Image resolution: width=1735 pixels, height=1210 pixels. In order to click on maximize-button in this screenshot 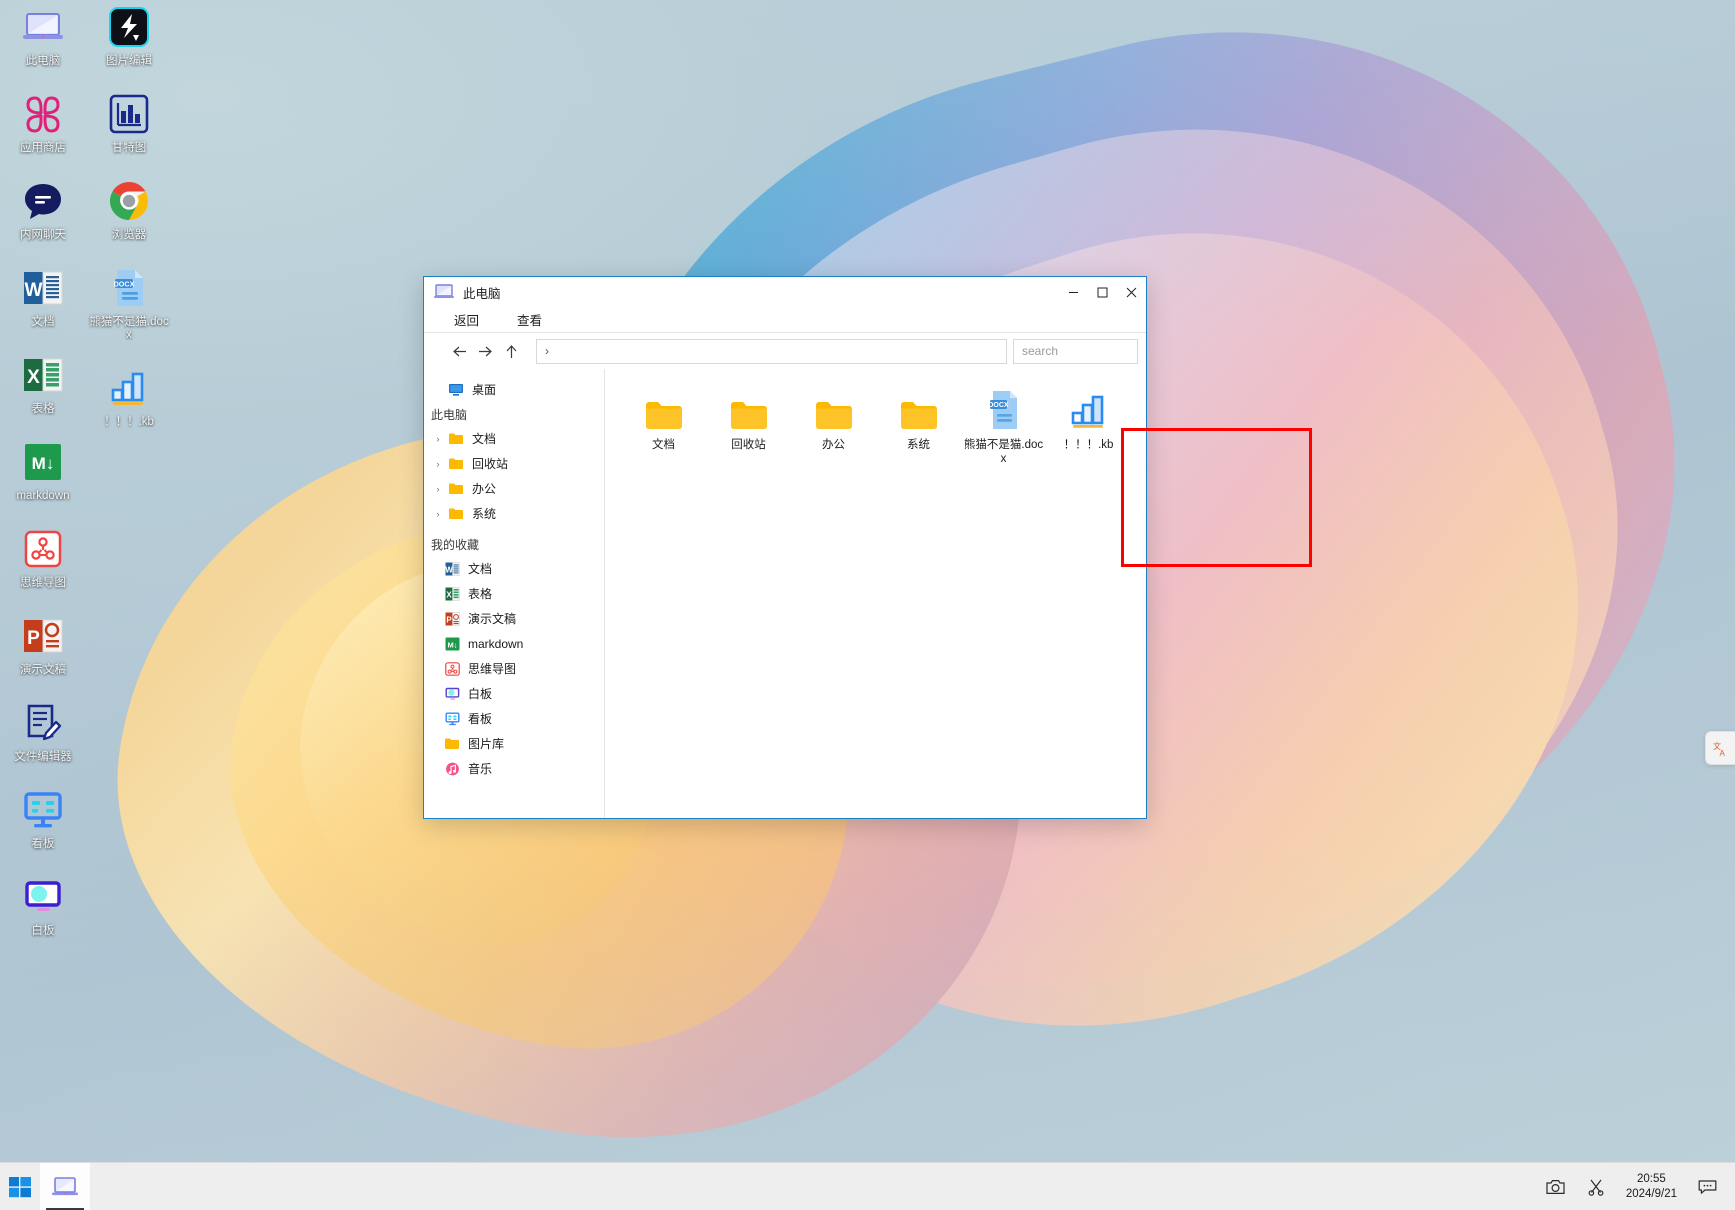, I will do `click(1102, 292)`.